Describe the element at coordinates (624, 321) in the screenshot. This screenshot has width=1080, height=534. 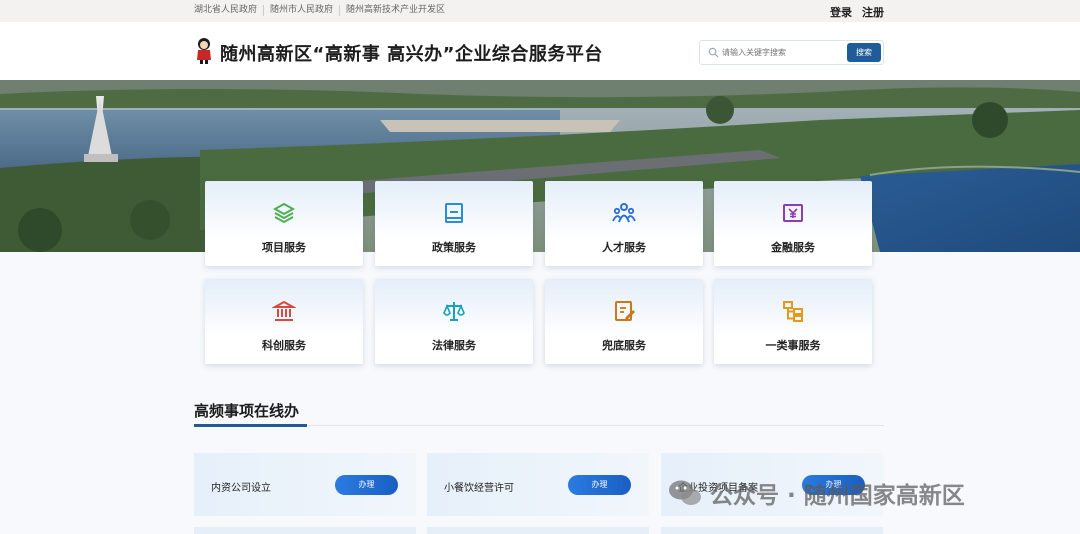
I see `service-card-safety-net: 兜底服务` at that location.